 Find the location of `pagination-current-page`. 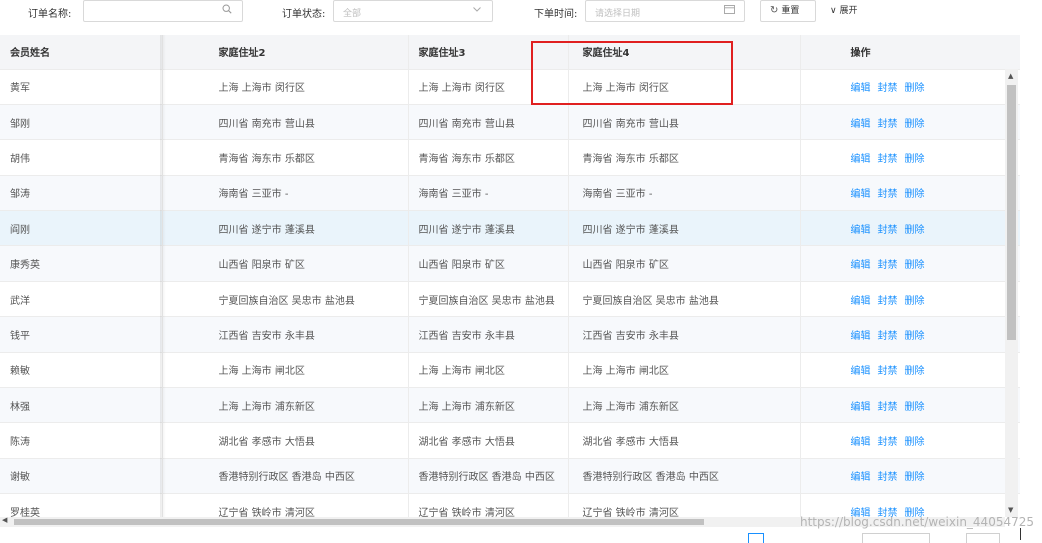

pagination-current-page is located at coordinates (756, 538).